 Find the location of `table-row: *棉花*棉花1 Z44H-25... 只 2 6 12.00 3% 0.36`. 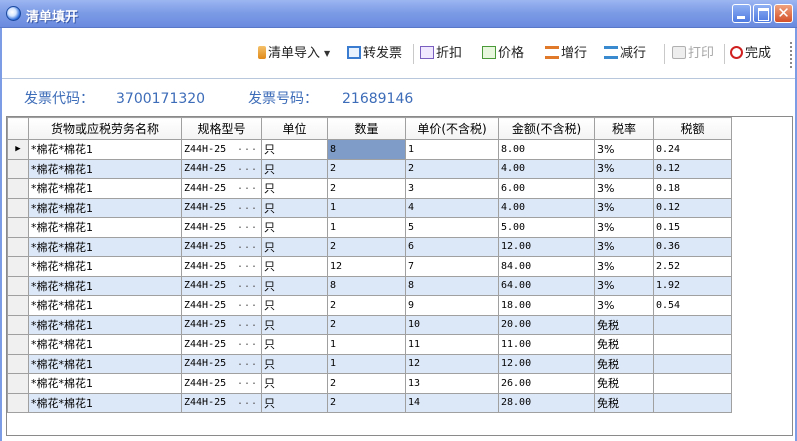

table-row: *棉花*棉花1 Z44H-25... 只 2 6 12.00 3% 0.36 is located at coordinates (369, 246).